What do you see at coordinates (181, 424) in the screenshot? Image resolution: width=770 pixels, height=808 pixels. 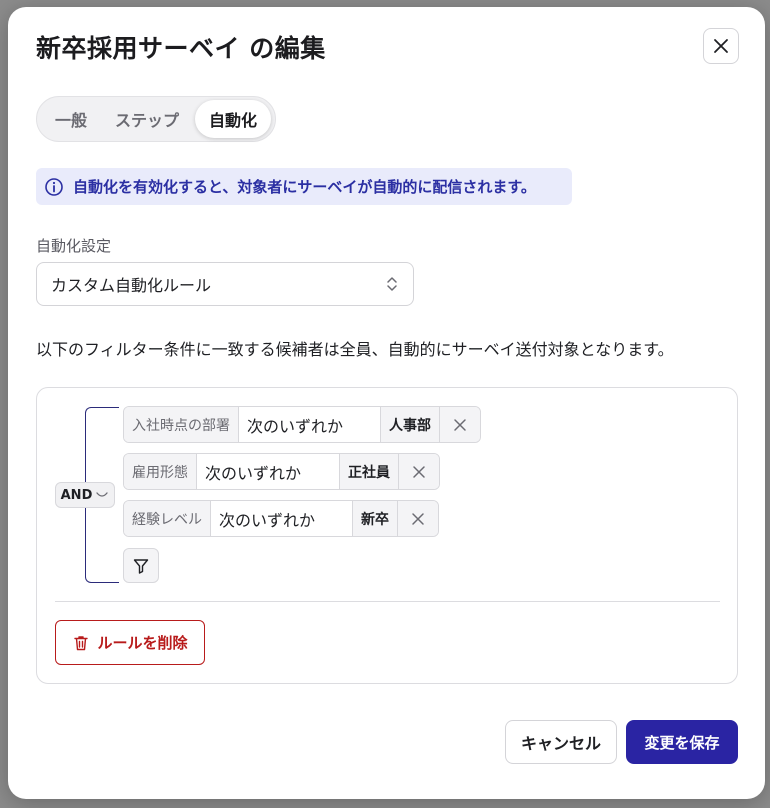 I see `filter-field: 入社時点の部署` at bounding box center [181, 424].